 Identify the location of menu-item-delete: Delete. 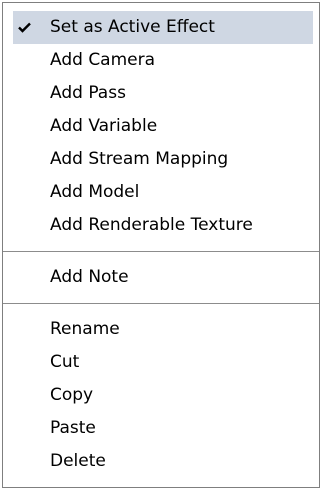
(163, 461).